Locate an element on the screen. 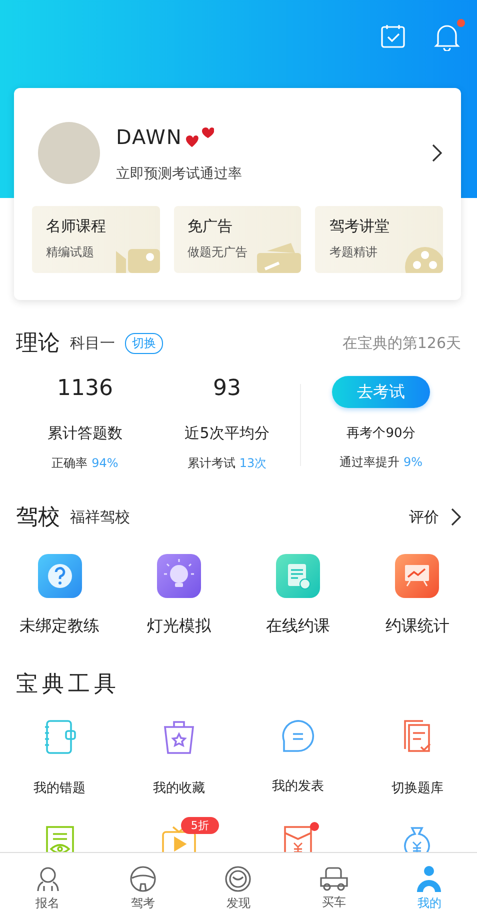 The image size is (477, 923). stat-label: 累计答题数 is located at coordinates (85, 433).